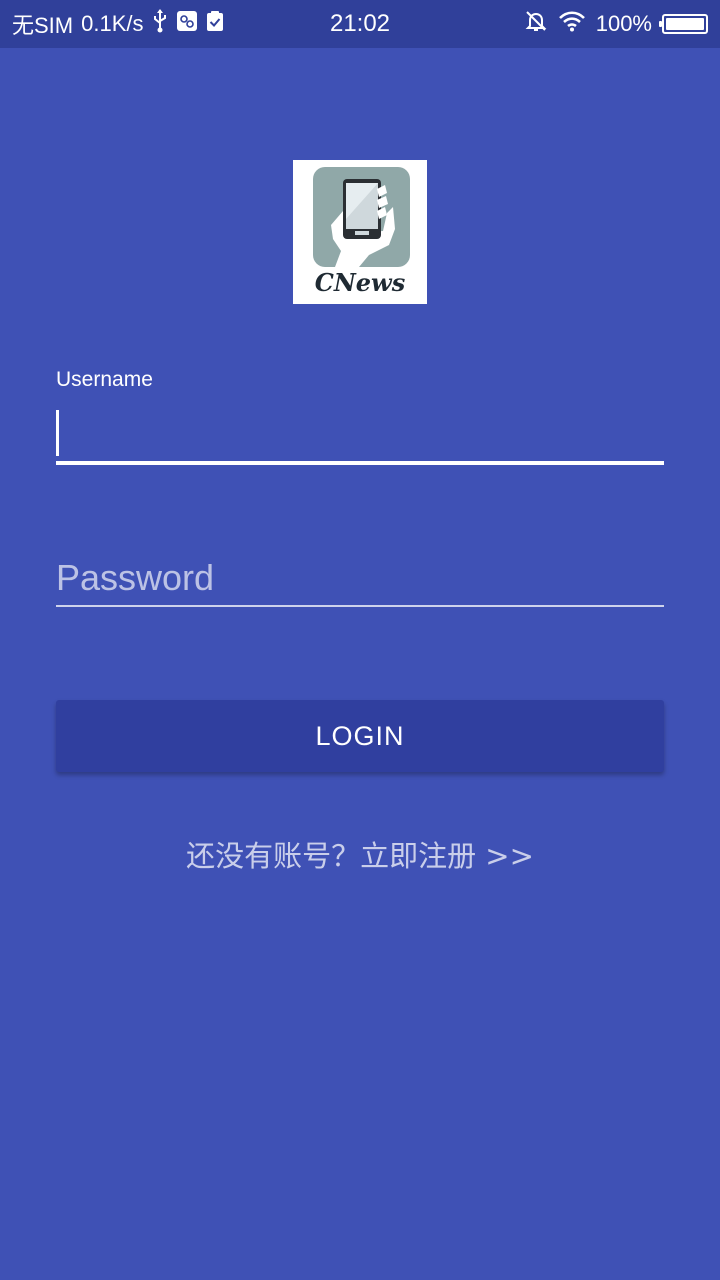  What do you see at coordinates (215, 24) in the screenshot?
I see `clipboard-check-icon` at bounding box center [215, 24].